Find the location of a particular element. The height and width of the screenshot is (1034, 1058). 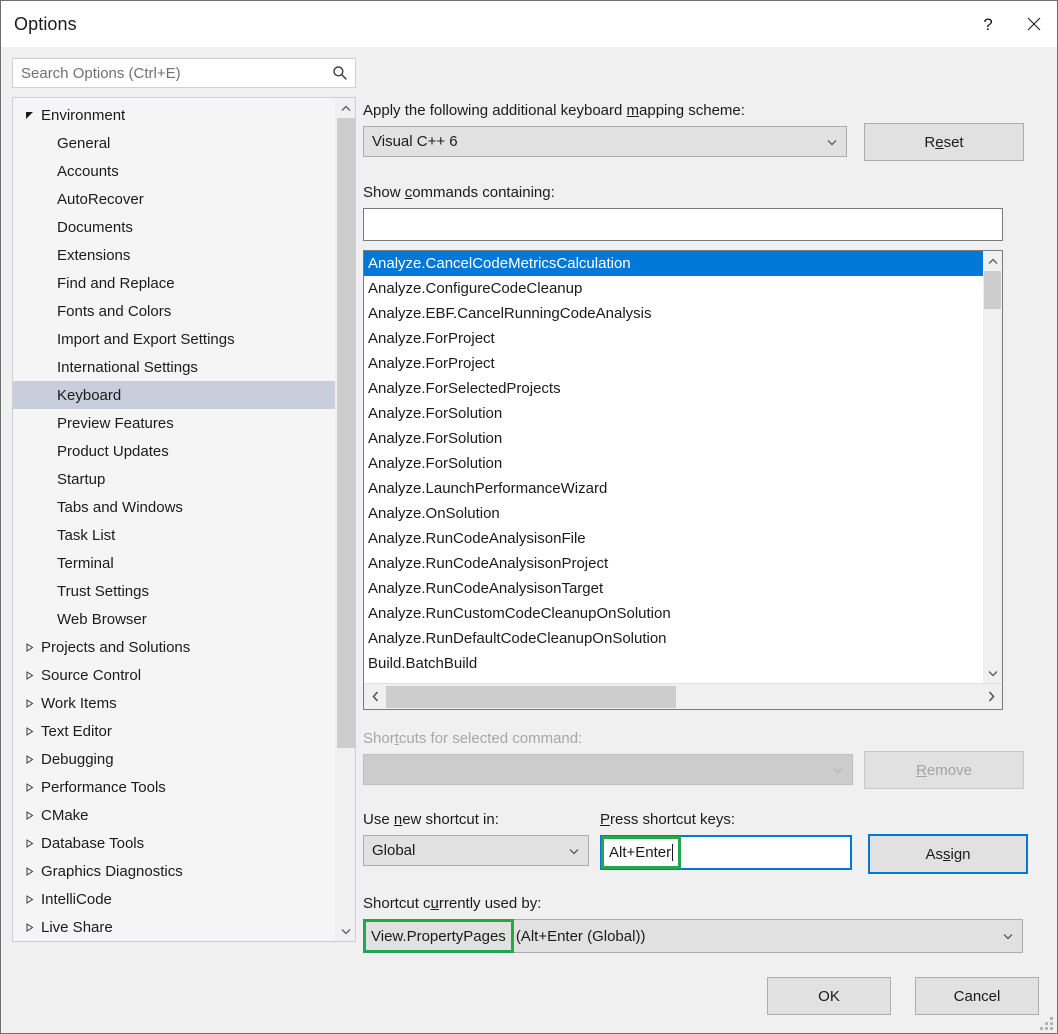

show-commands-input is located at coordinates (683, 224).